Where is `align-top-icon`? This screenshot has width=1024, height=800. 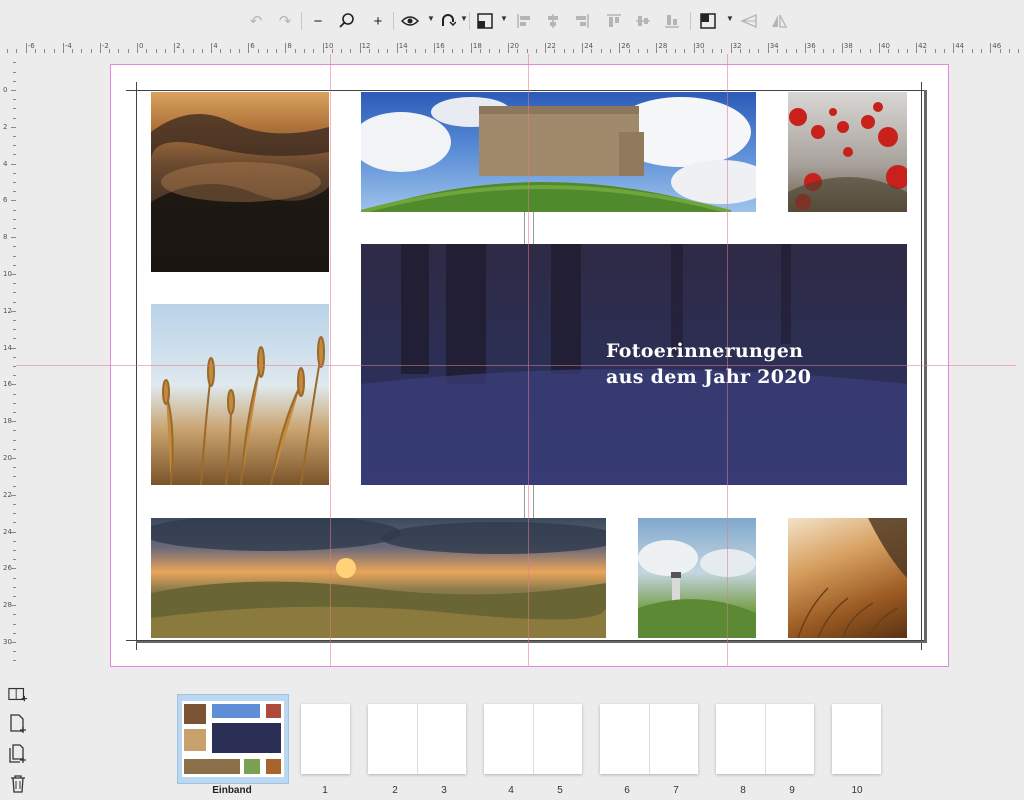
align-top-icon is located at coordinates (614, 21).